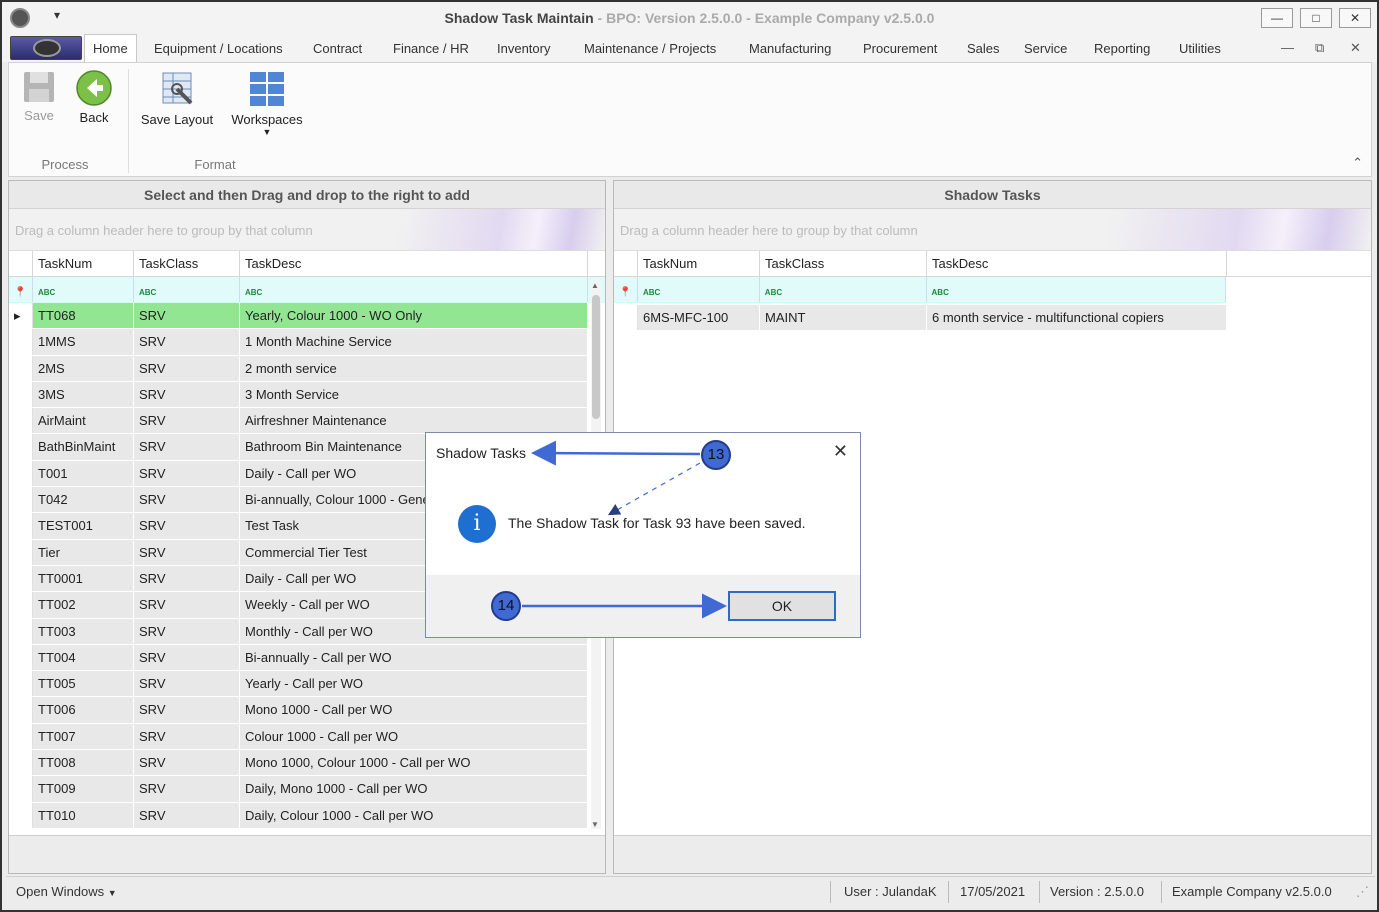 The width and height of the screenshot is (1379, 912). I want to click on status-user: User : JulandaK, so click(890, 891).